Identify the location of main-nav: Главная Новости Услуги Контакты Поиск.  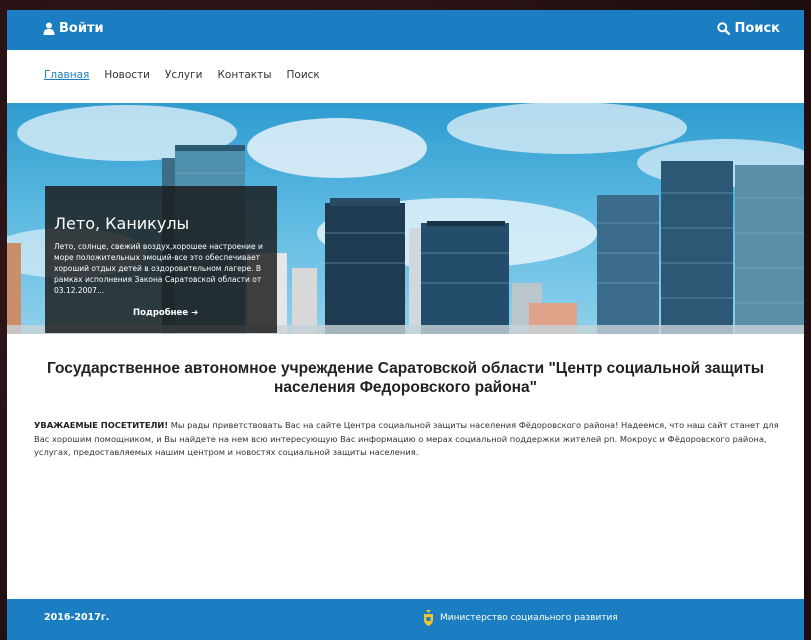
(182, 75).